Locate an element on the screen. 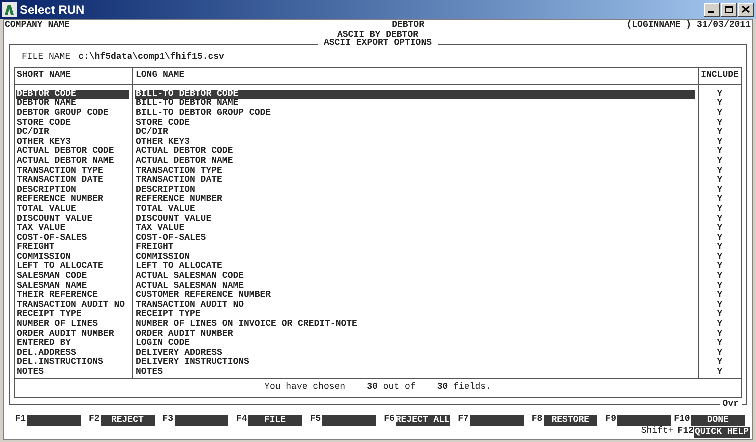  long-name-cell: DISCOUNT VALUE is located at coordinates (415, 219).